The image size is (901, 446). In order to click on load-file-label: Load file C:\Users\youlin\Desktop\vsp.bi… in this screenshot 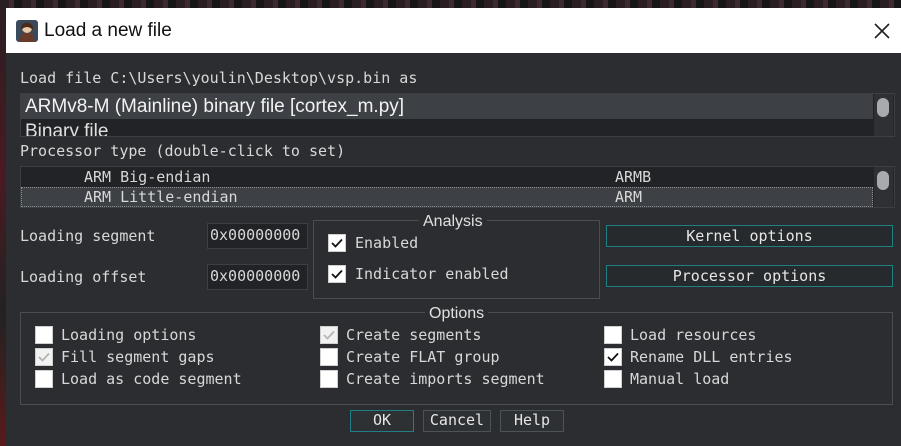, I will do `click(219, 78)`.